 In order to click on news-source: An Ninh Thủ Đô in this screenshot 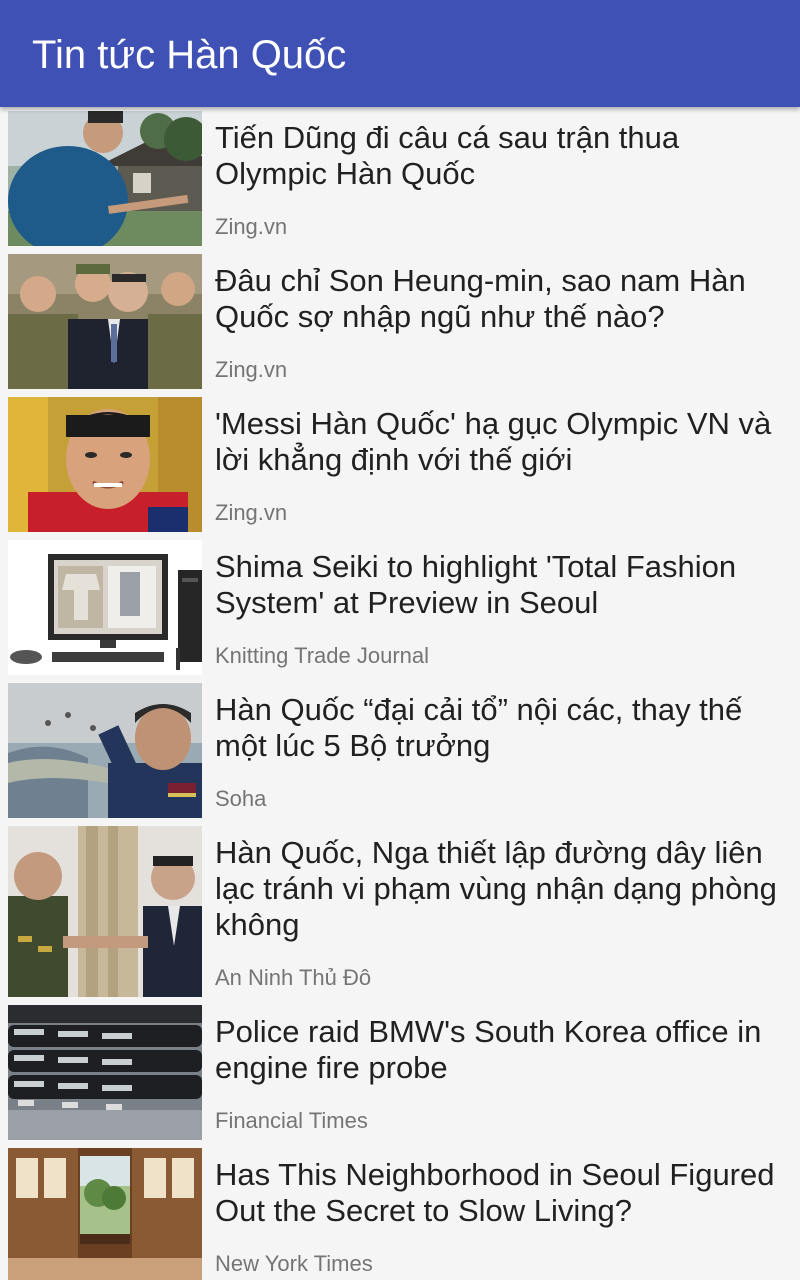, I will do `click(293, 977)`.